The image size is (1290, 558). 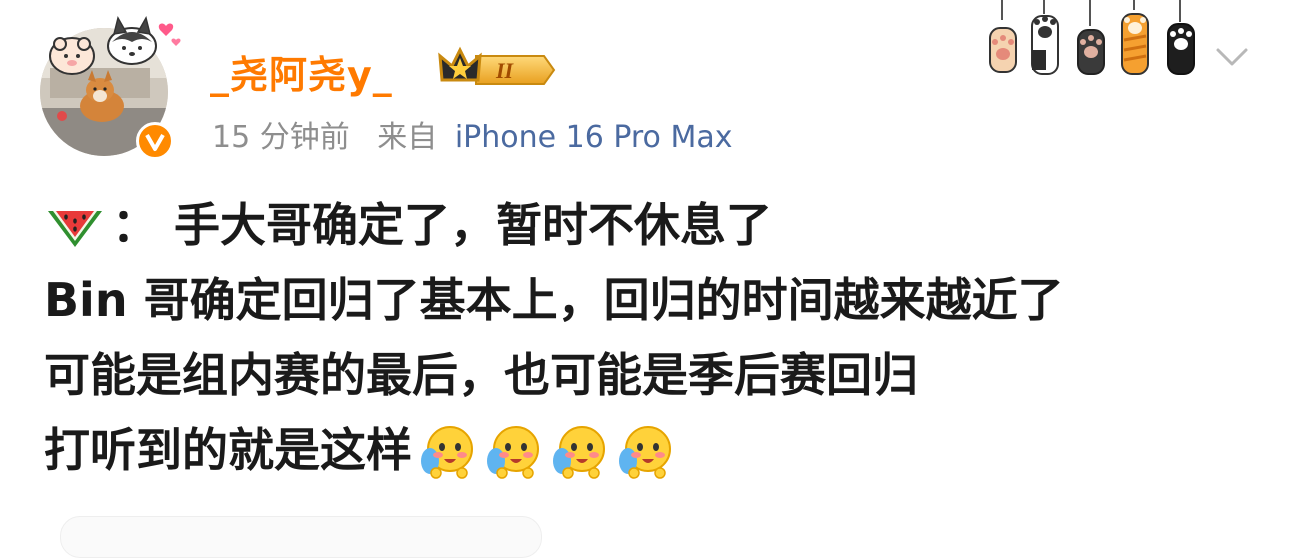 What do you see at coordinates (155, 141) in the screenshot?
I see `verified-badge-icon` at bounding box center [155, 141].